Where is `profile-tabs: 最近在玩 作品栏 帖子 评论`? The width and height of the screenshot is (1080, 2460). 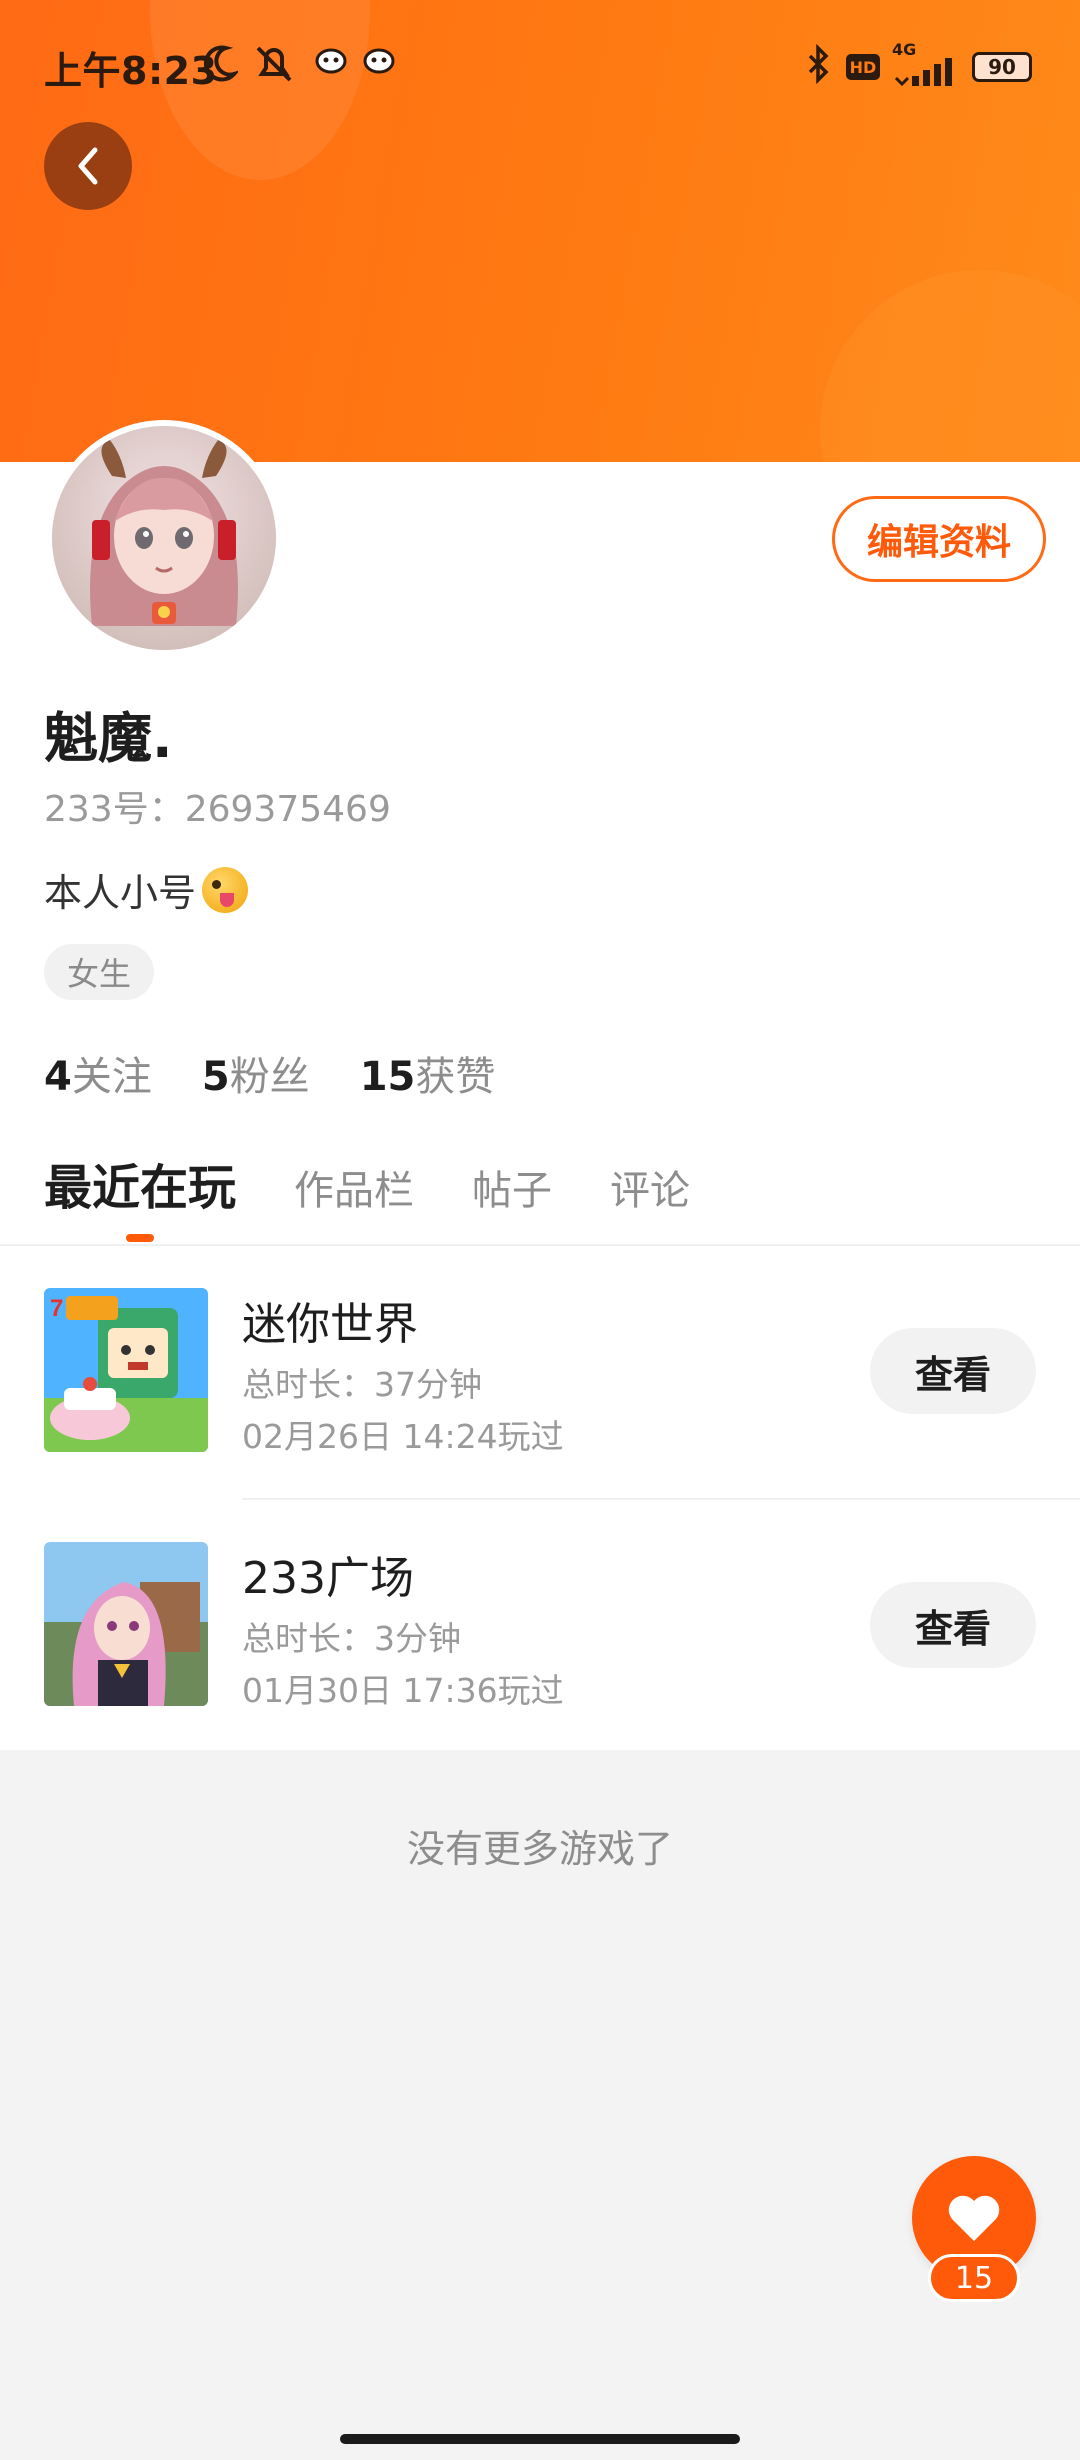 profile-tabs: 最近在玩 作品栏 帖子 评论 is located at coordinates (396, 1183).